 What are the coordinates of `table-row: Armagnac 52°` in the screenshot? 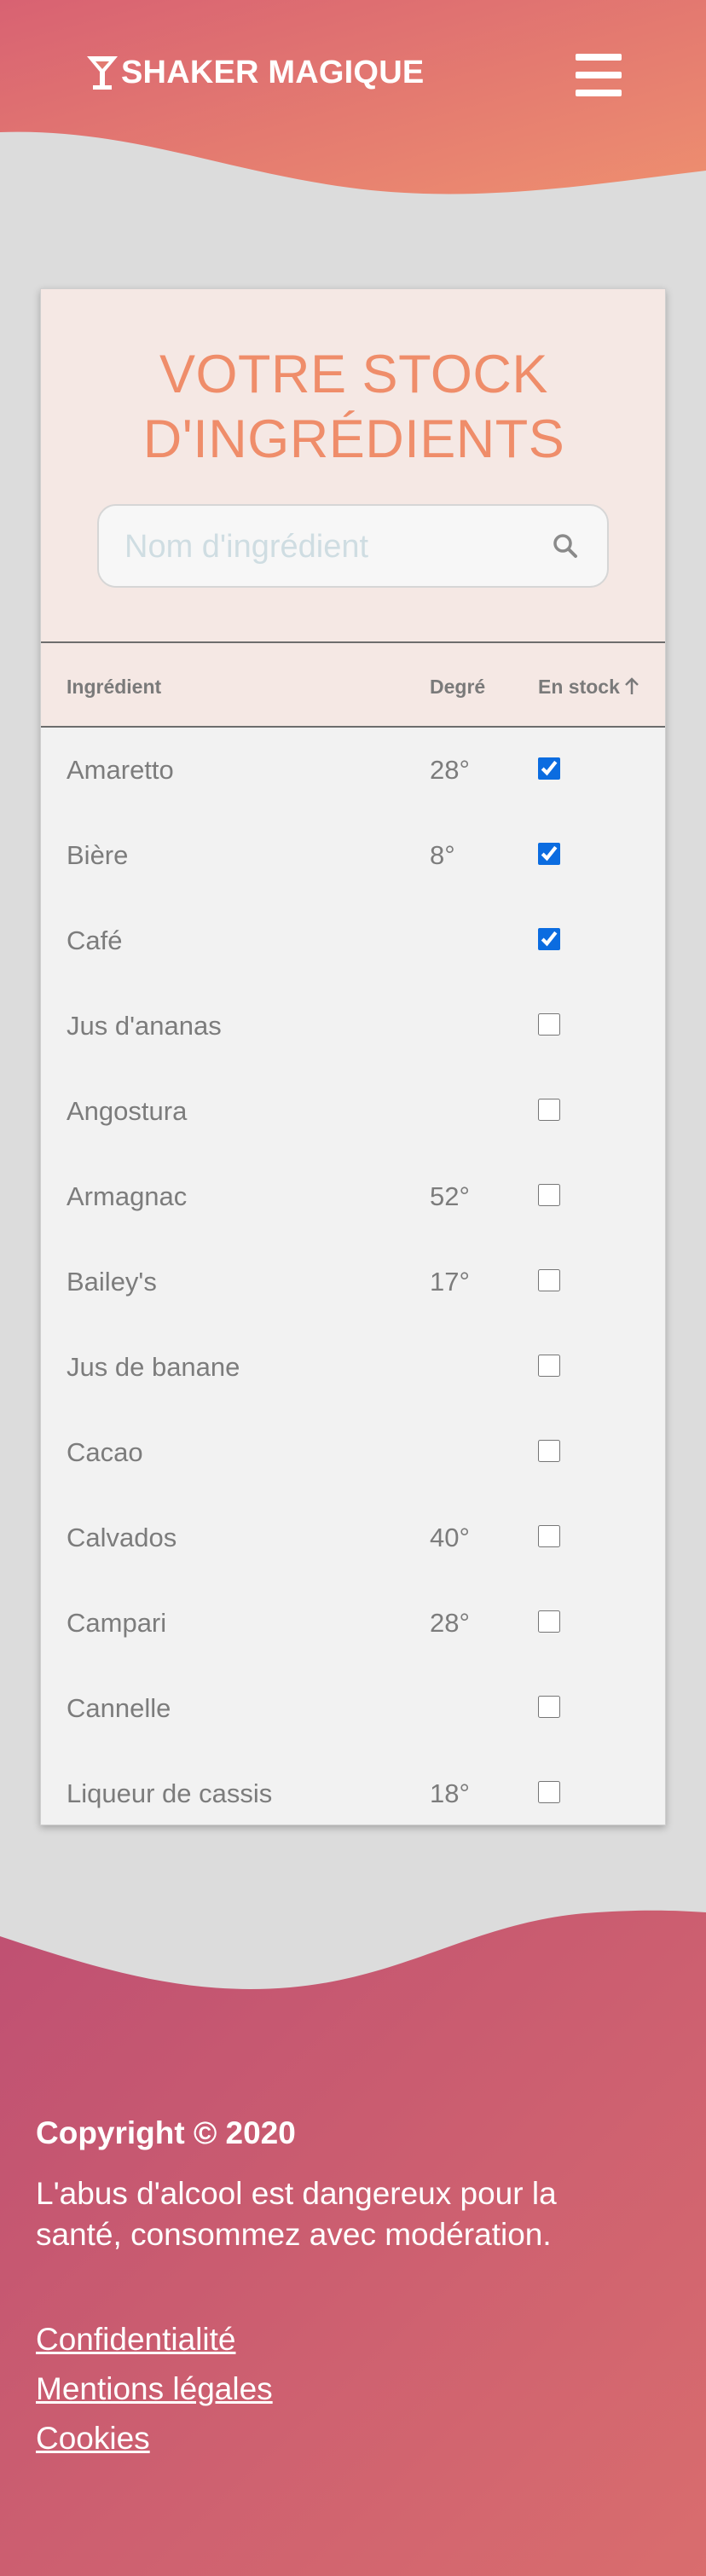 It's located at (353, 1196).